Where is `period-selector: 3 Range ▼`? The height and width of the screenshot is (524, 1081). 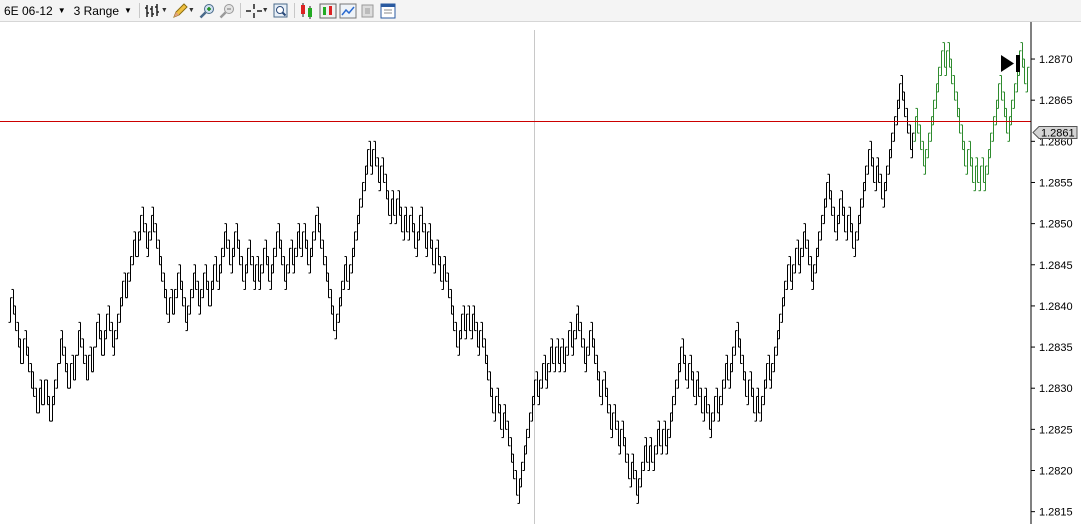
period-selector: 3 Range ▼ is located at coordinates (103, 10).